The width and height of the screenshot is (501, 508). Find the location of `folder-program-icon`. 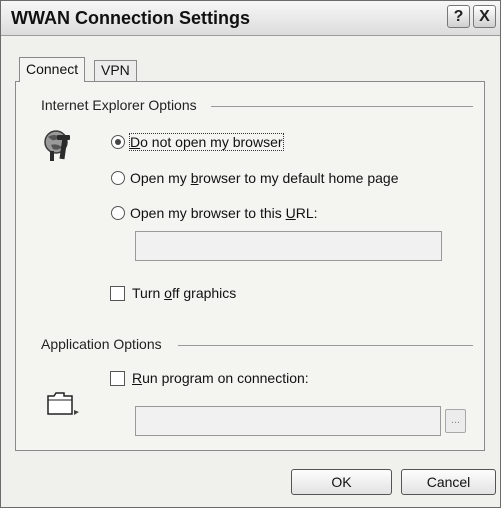

folder-program-icon is located at coordinates (63, 403).